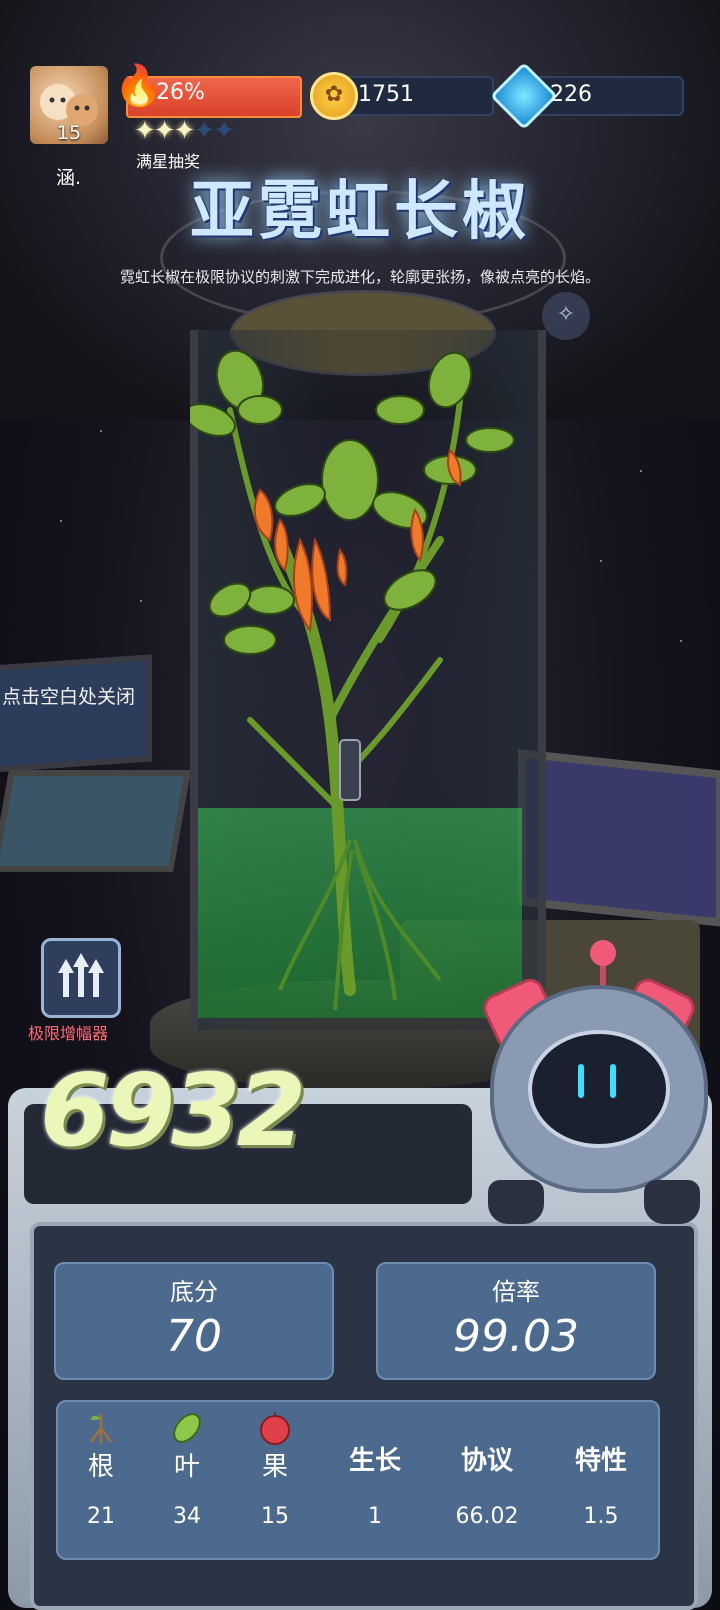 The image size is (720, 1610). What do you see at coordinates (599, 1089) in the screenshot?
I see `robot-face-screen` at bounding box center [599, 1089].